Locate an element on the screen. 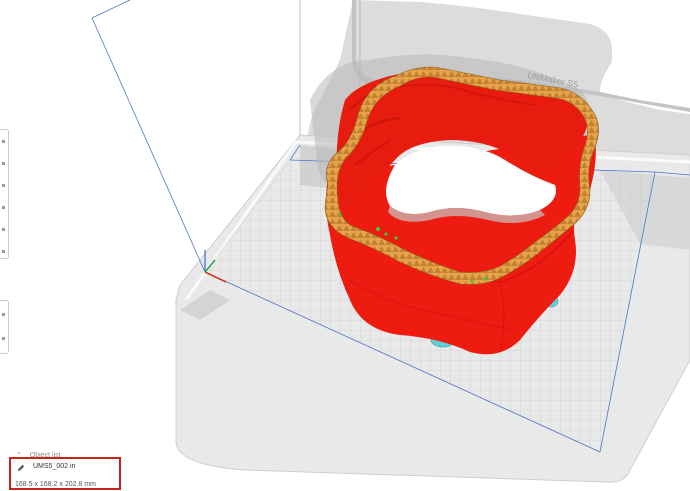 The image size is (690, 491). object-name: UMS5_002 in is located at coordinates (54, 466).